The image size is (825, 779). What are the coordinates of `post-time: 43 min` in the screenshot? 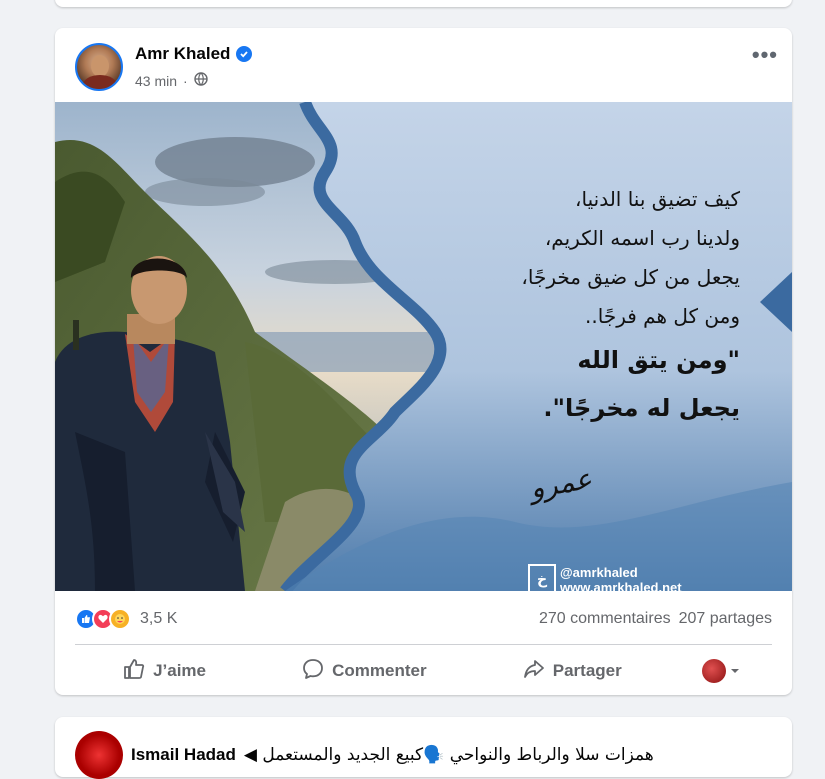 It's located at (156, 81).